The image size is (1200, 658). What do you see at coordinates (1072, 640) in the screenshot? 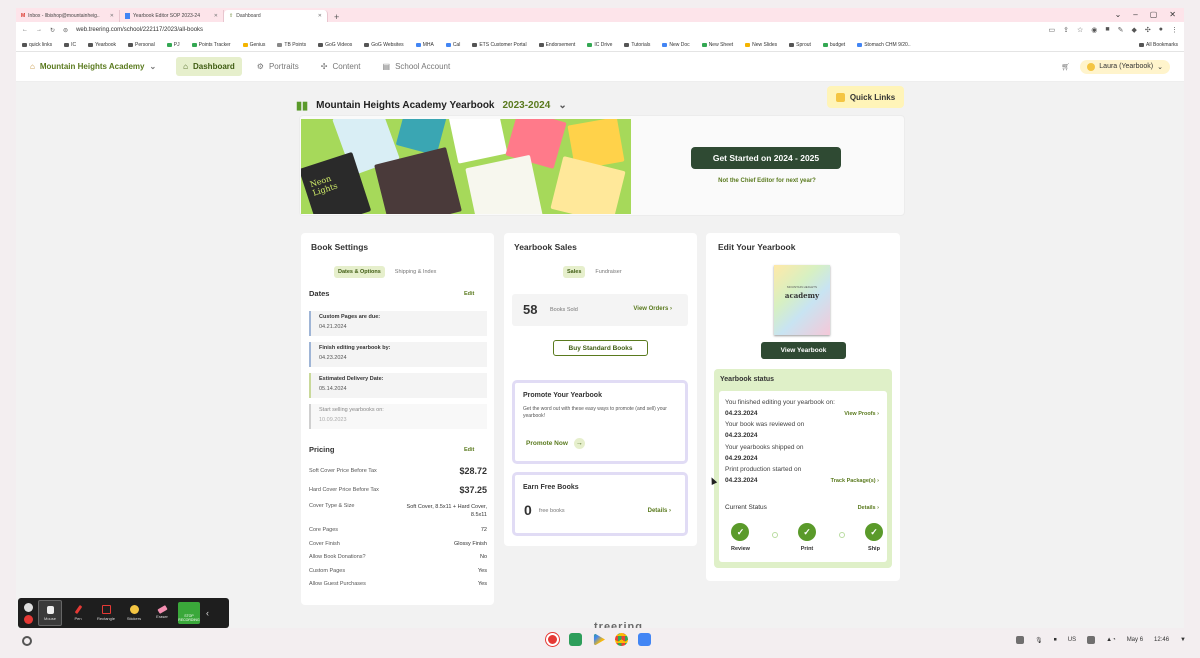
I see `locale: US` at bounding box center [1072, 640].